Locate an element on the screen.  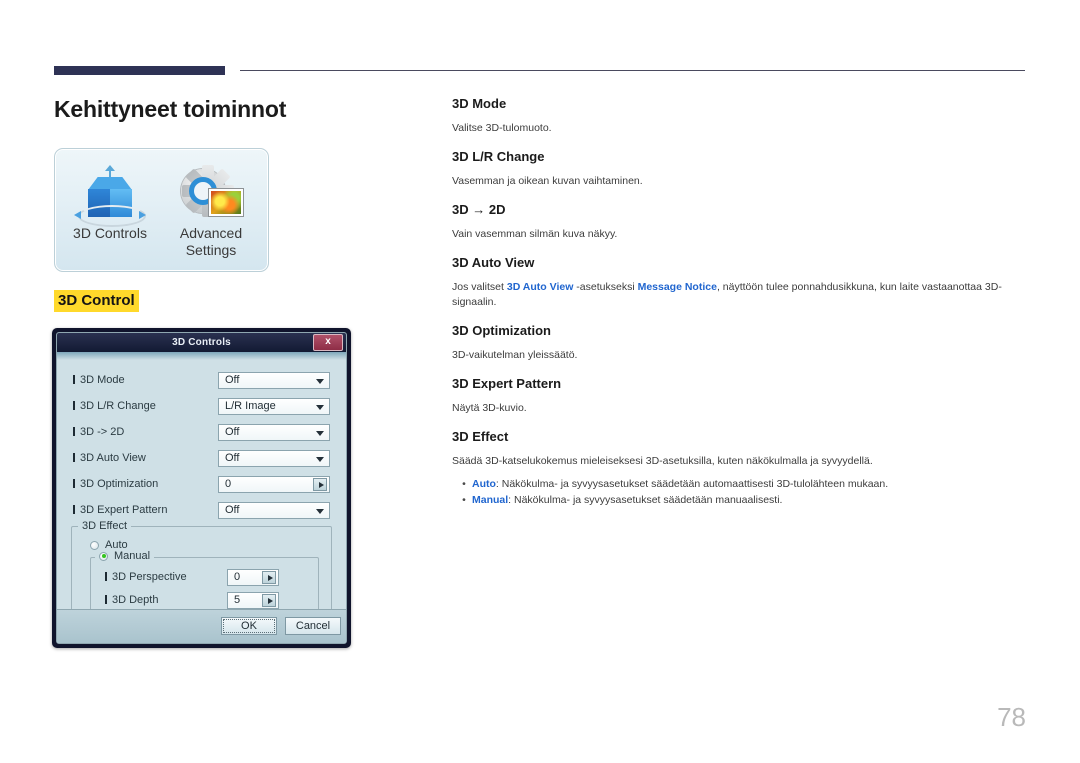
dialog-title: 3D Controls is located at coordinates (201, 342).